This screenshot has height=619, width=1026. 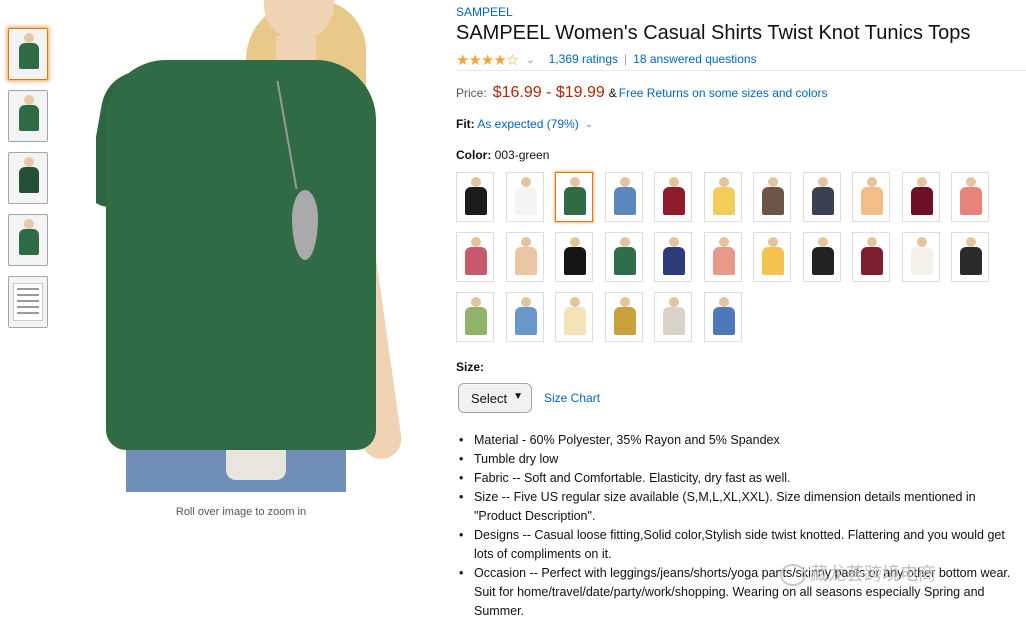 What do you see at coordinates (548, 92) in the screenshot?
I see `price-range: $16.99 - $19.99` at bounding box center [548, 92].